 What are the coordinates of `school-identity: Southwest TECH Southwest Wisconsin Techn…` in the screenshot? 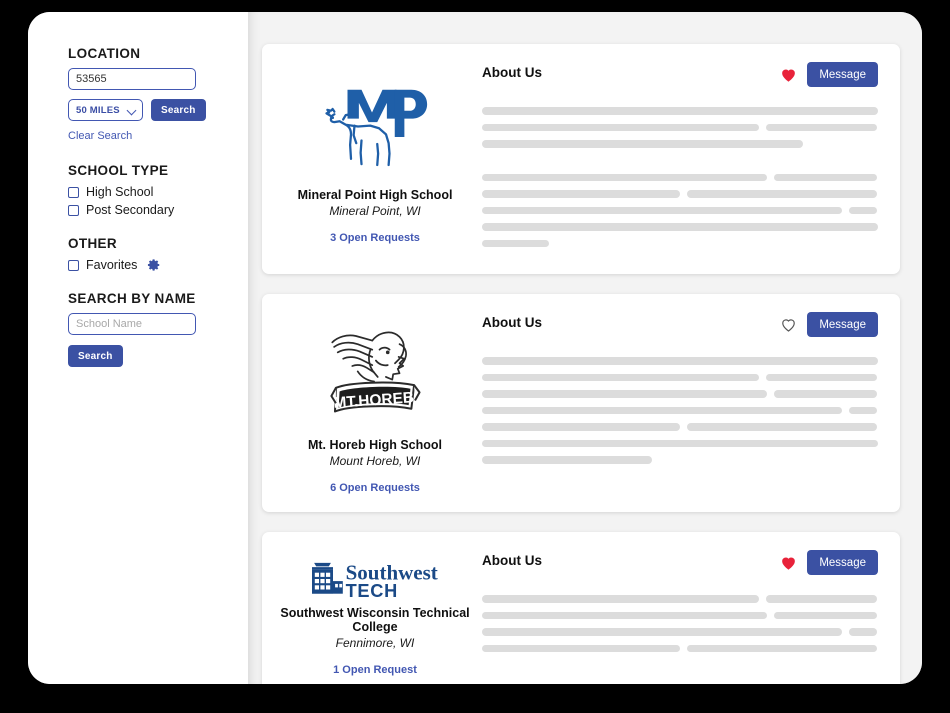 It's located at (375, 613).